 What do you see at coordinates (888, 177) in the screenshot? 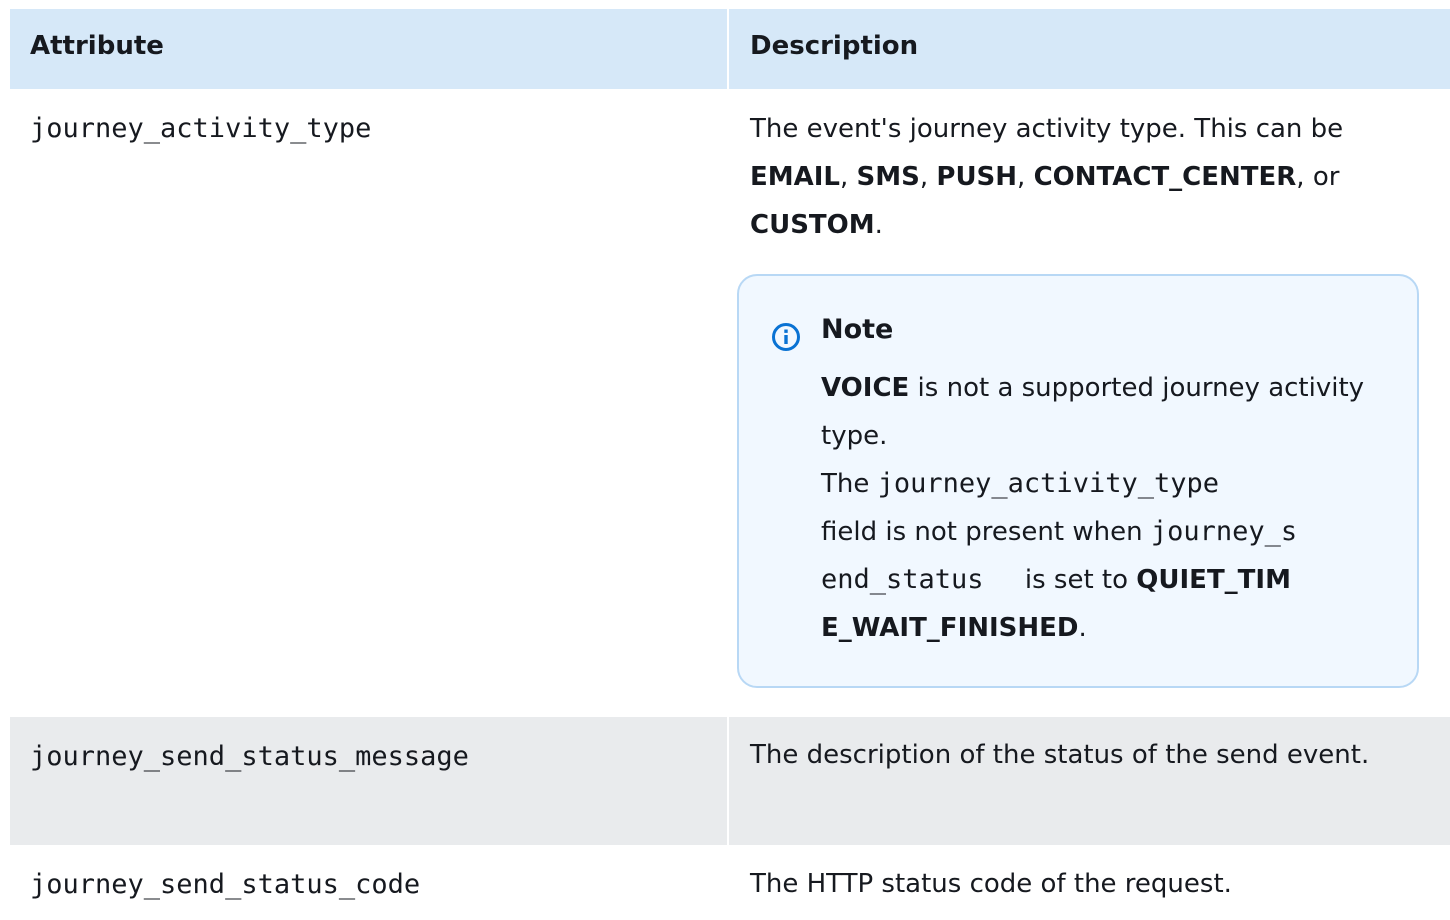
I see `type-sms: SMS` at bounding box center [888, 177].